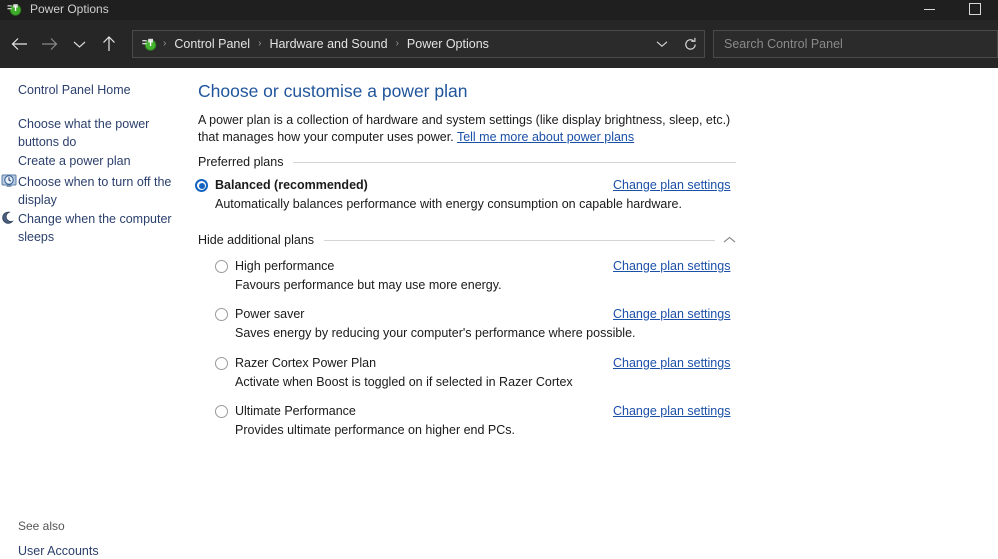  Describe the element at coordinates (499, 10) in the screenshot. I see `title-bar: Power Options` at that location.